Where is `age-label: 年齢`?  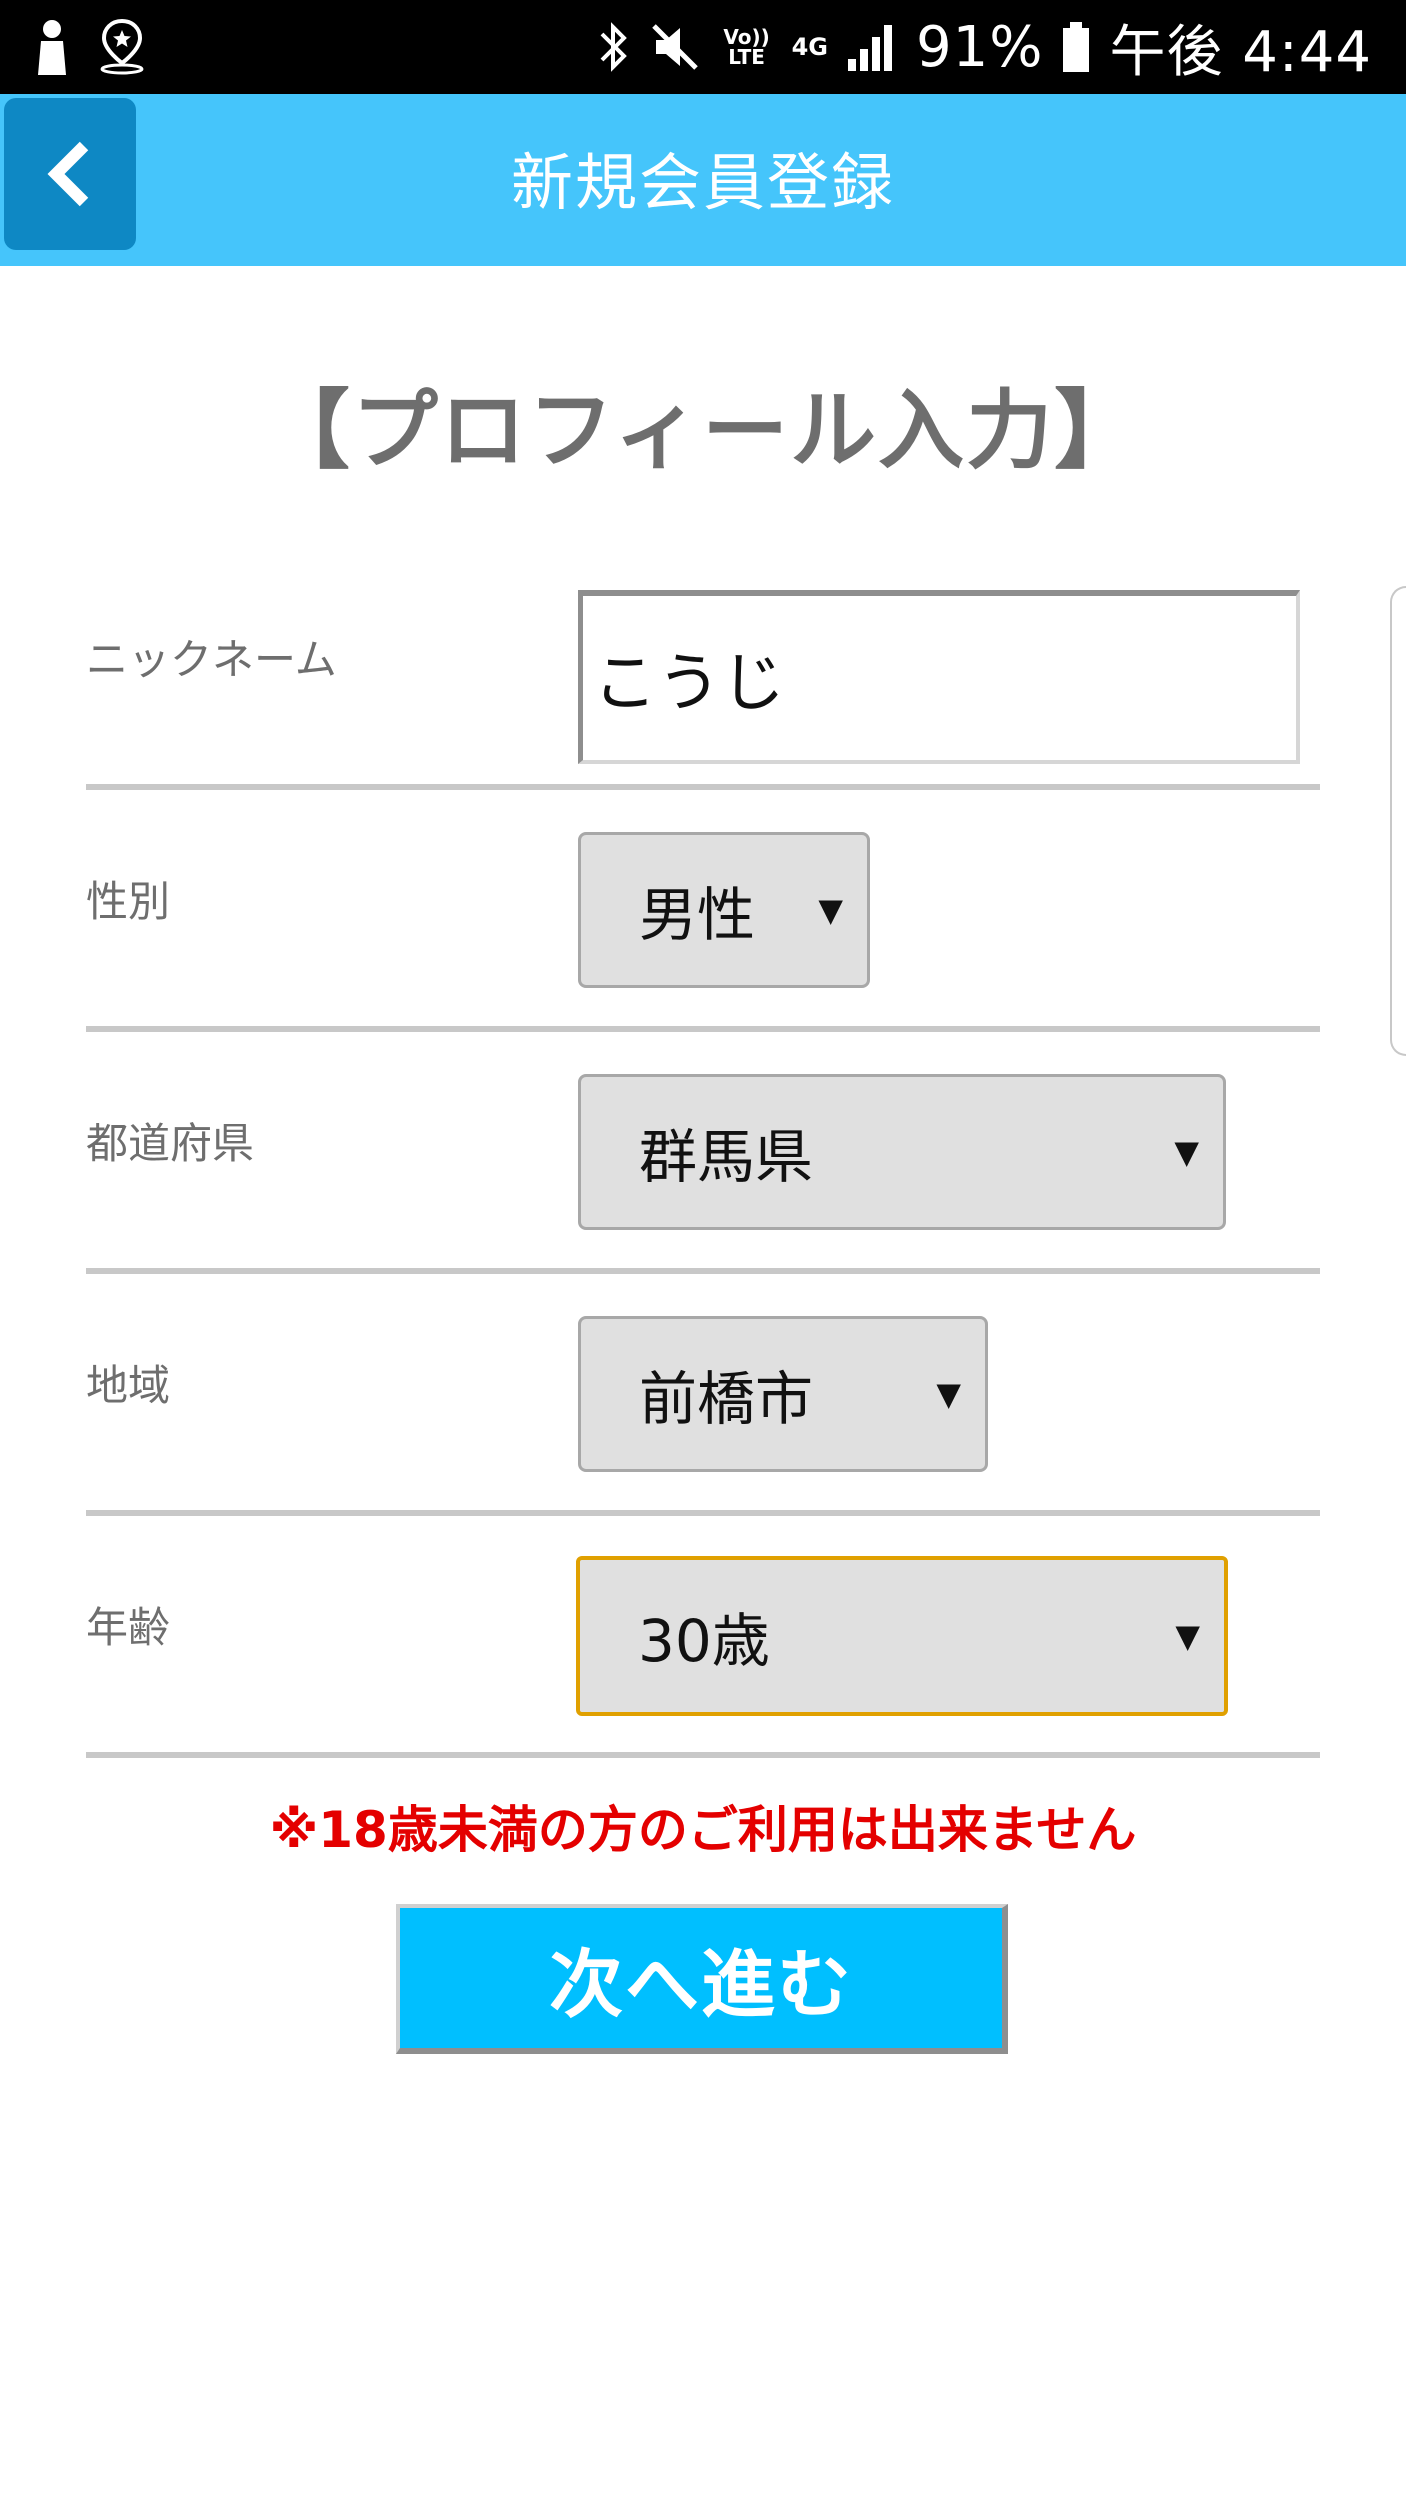
age-label: 年齢 is located at coordinates (128, 1627).